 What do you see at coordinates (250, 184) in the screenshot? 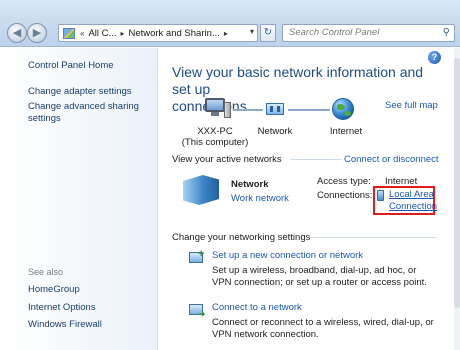
I see `active-network-name: Network` at bounding box center [250, 184].